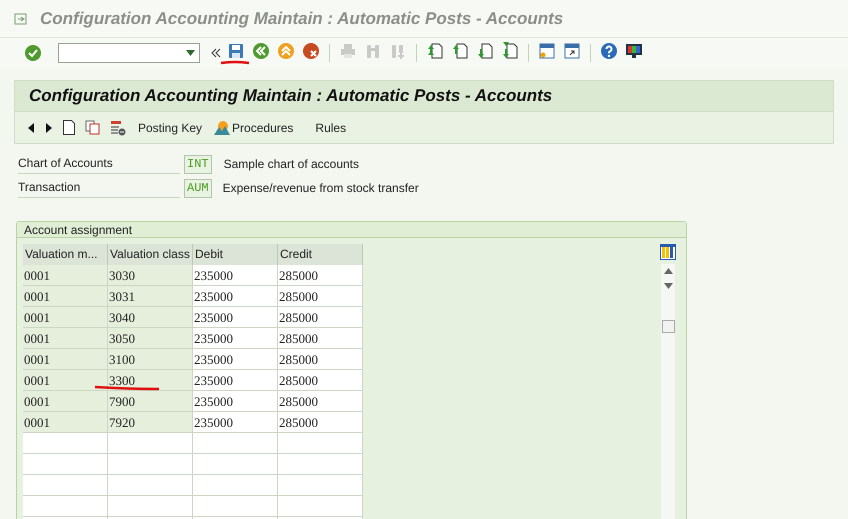 This screenshot has height=519, width=848. Describe the element at coordinates (668, 252) in the screenshot. I see `column-layout-icon` at that location.